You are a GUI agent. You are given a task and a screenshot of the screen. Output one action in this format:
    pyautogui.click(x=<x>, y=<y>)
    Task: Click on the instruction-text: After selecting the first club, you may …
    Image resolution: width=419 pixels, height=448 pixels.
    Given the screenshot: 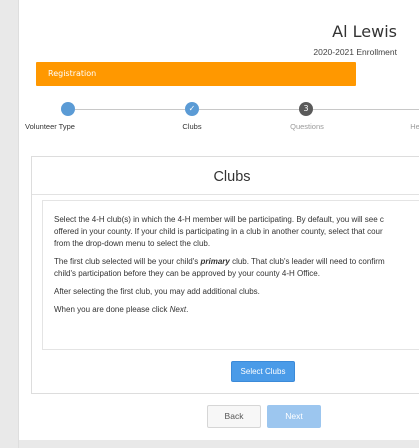 What is the action you would take?
    pyautogui.click(x=157, y=291)
    